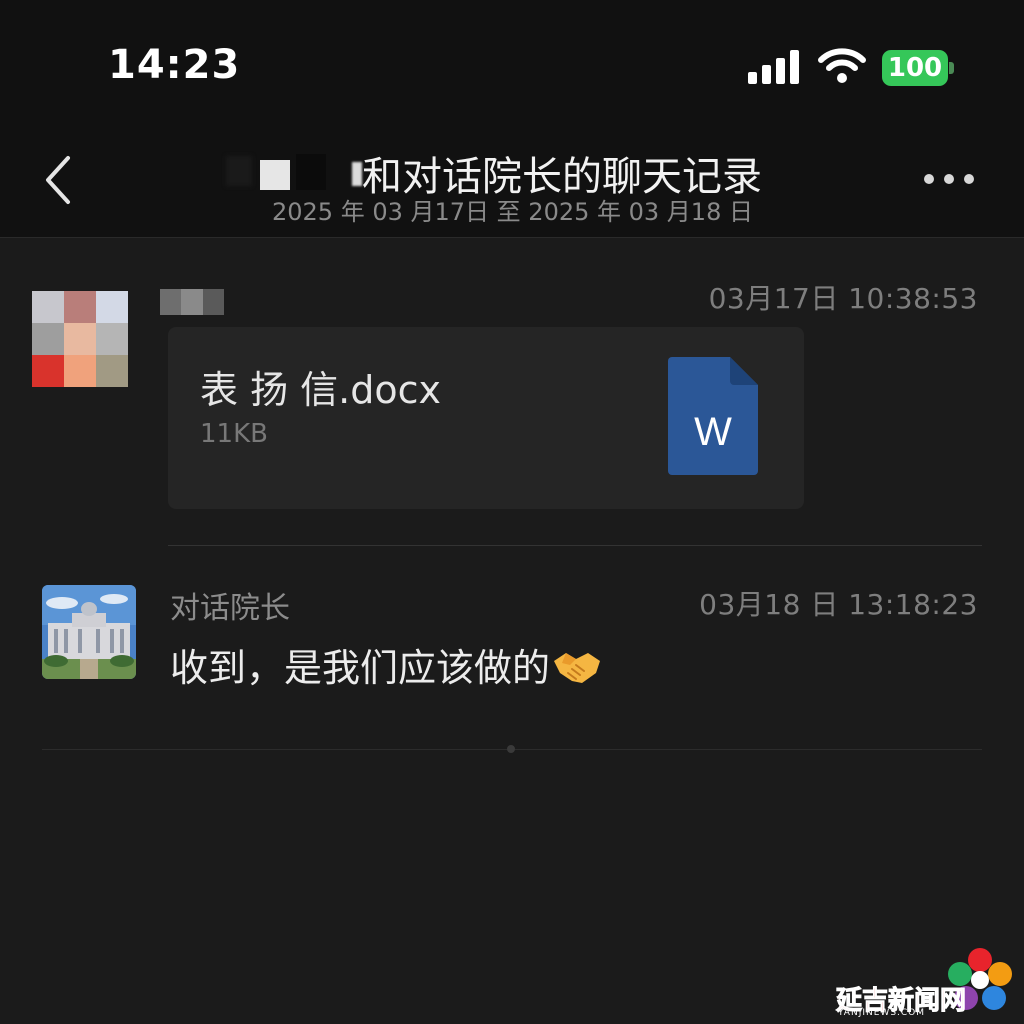  Describe the element at coordinates (951, 68) in the screenshot. I see `battery-tip` at that location.